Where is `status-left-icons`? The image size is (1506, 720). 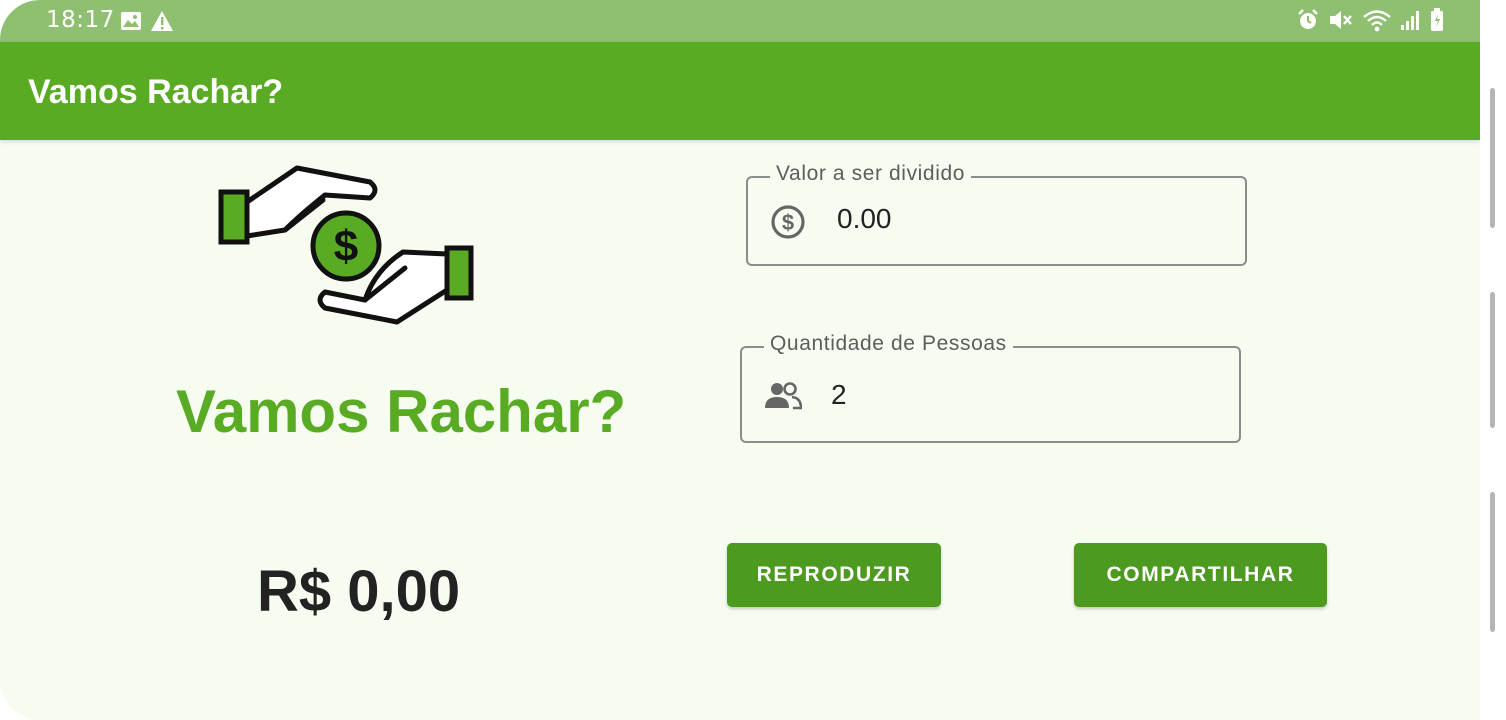
status-left-icons is located at coordinates (147, 21).